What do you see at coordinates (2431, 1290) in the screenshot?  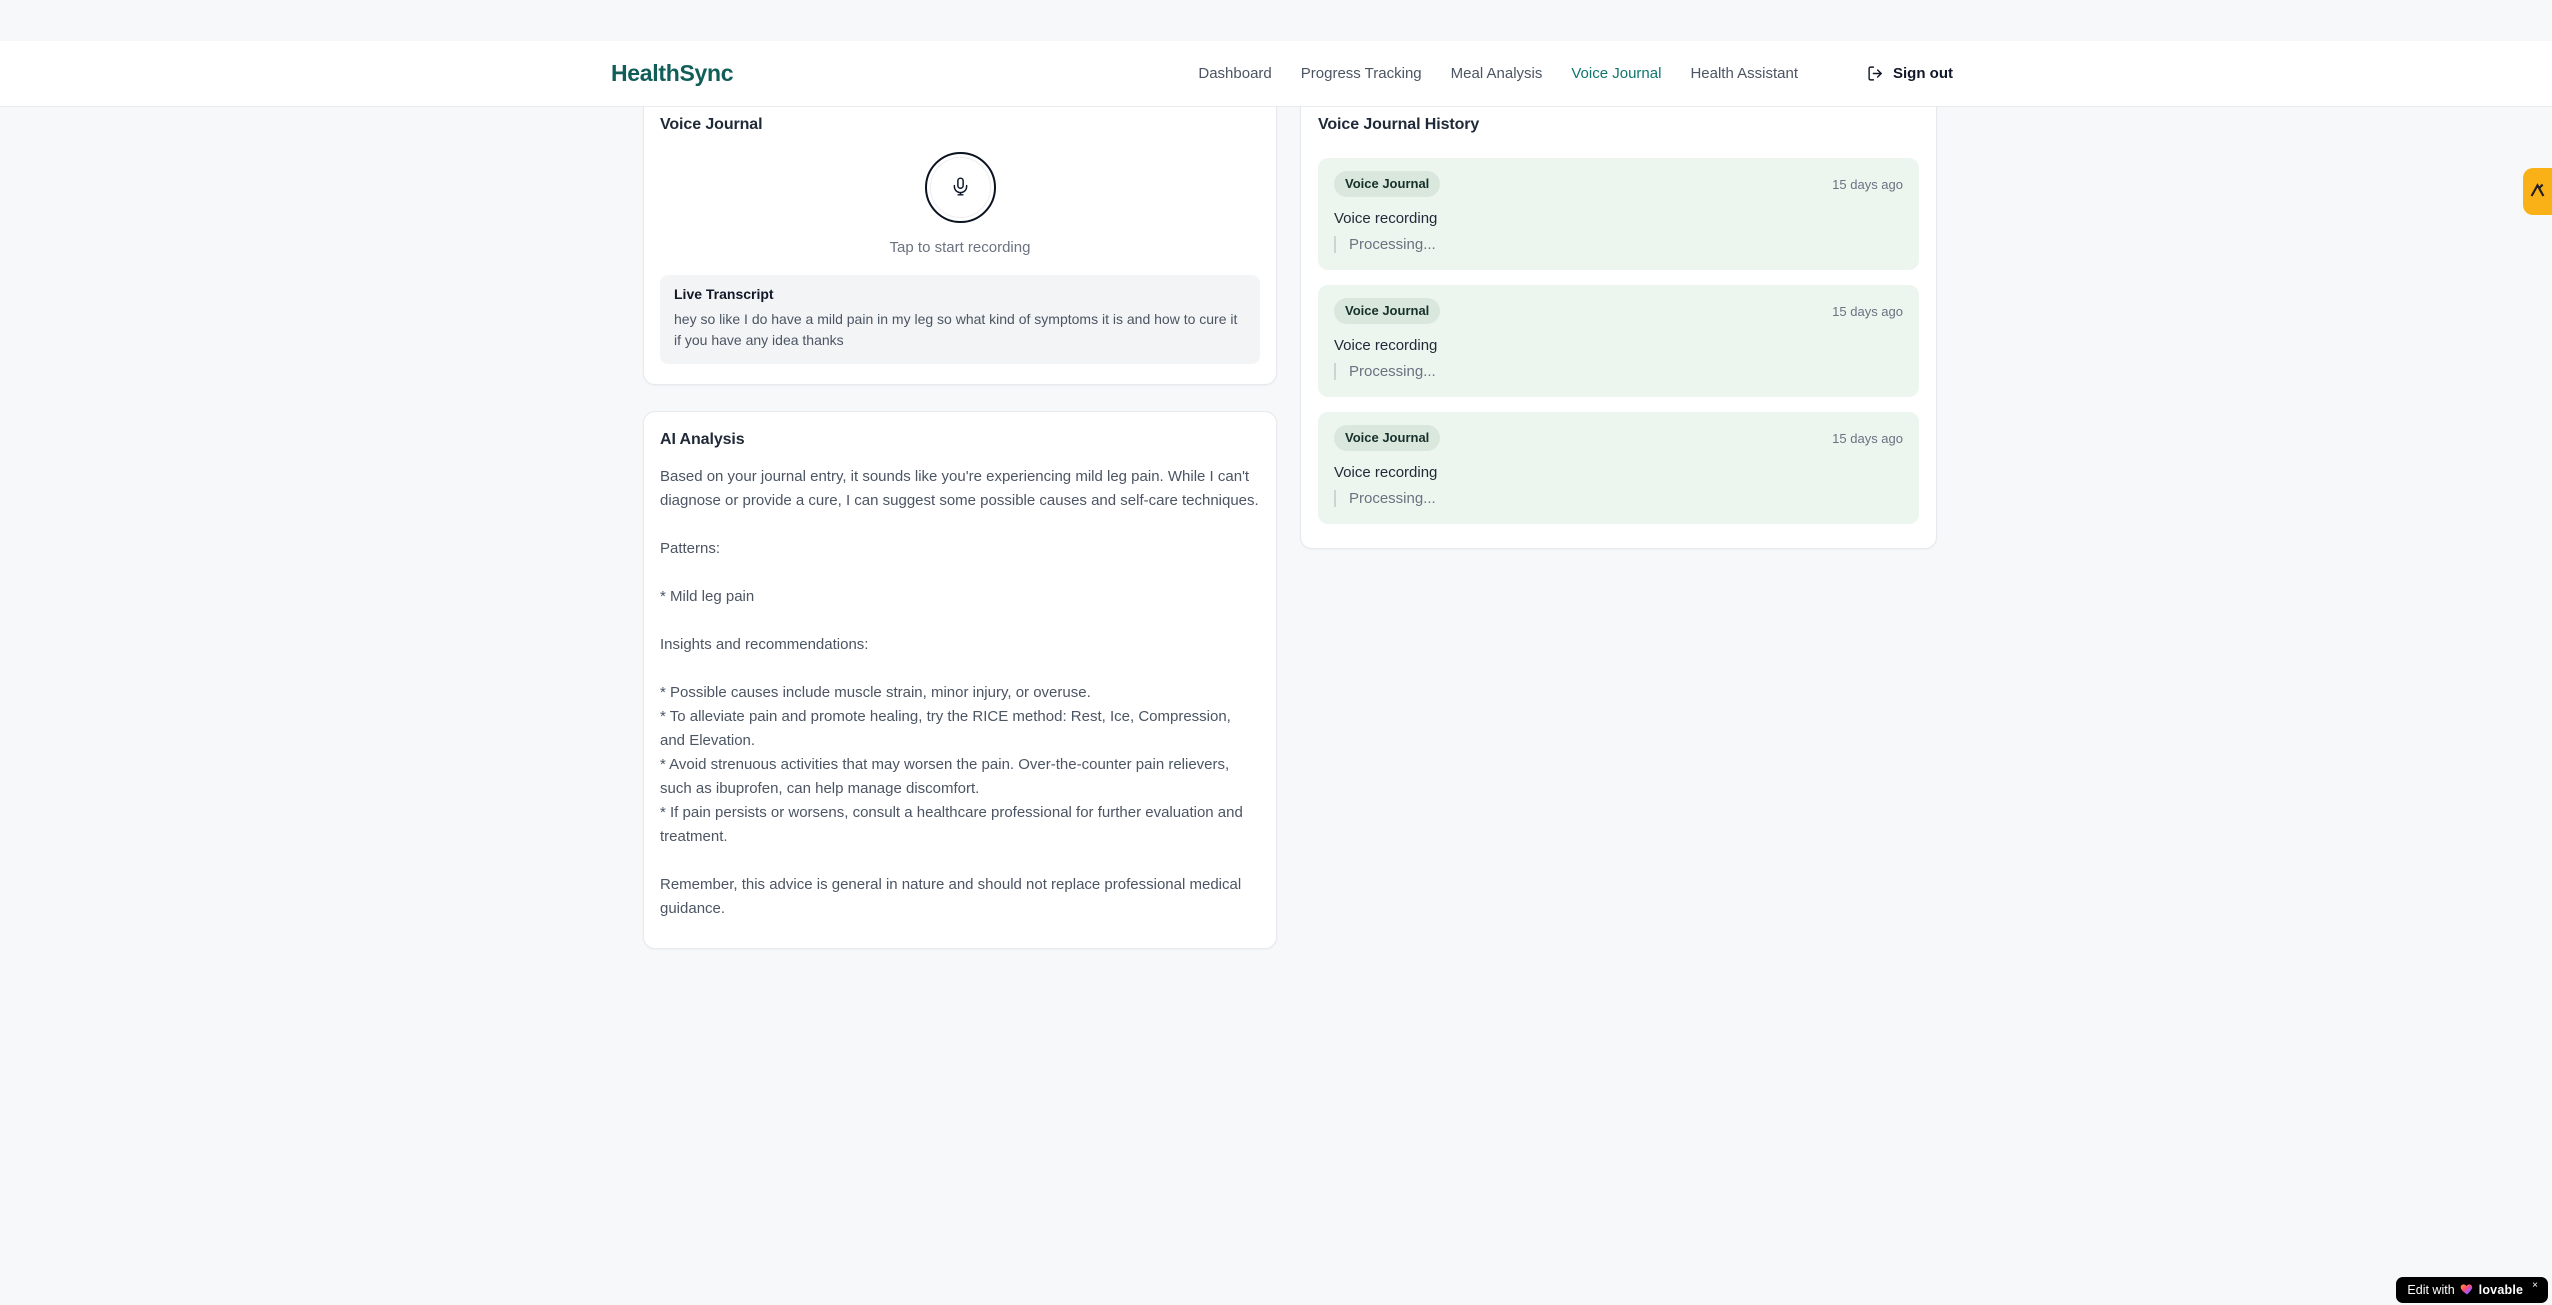 I see `lovable-prefix: Edit with` at bounding box center [2431, 1290].